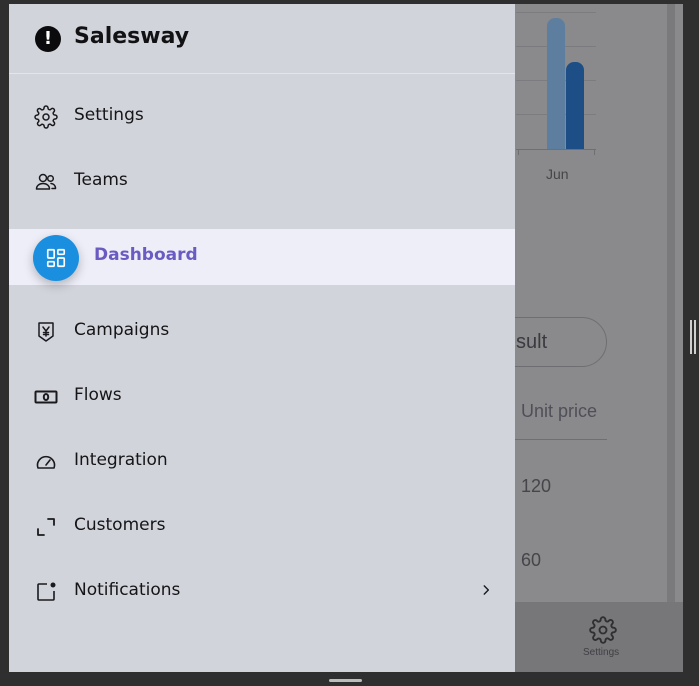 This screenshot has width=699, height=686. What do you see at coordinates (109, 115) in the screenshot?
I see `menu-item-label: Settings` at bounding box center [109, 115].